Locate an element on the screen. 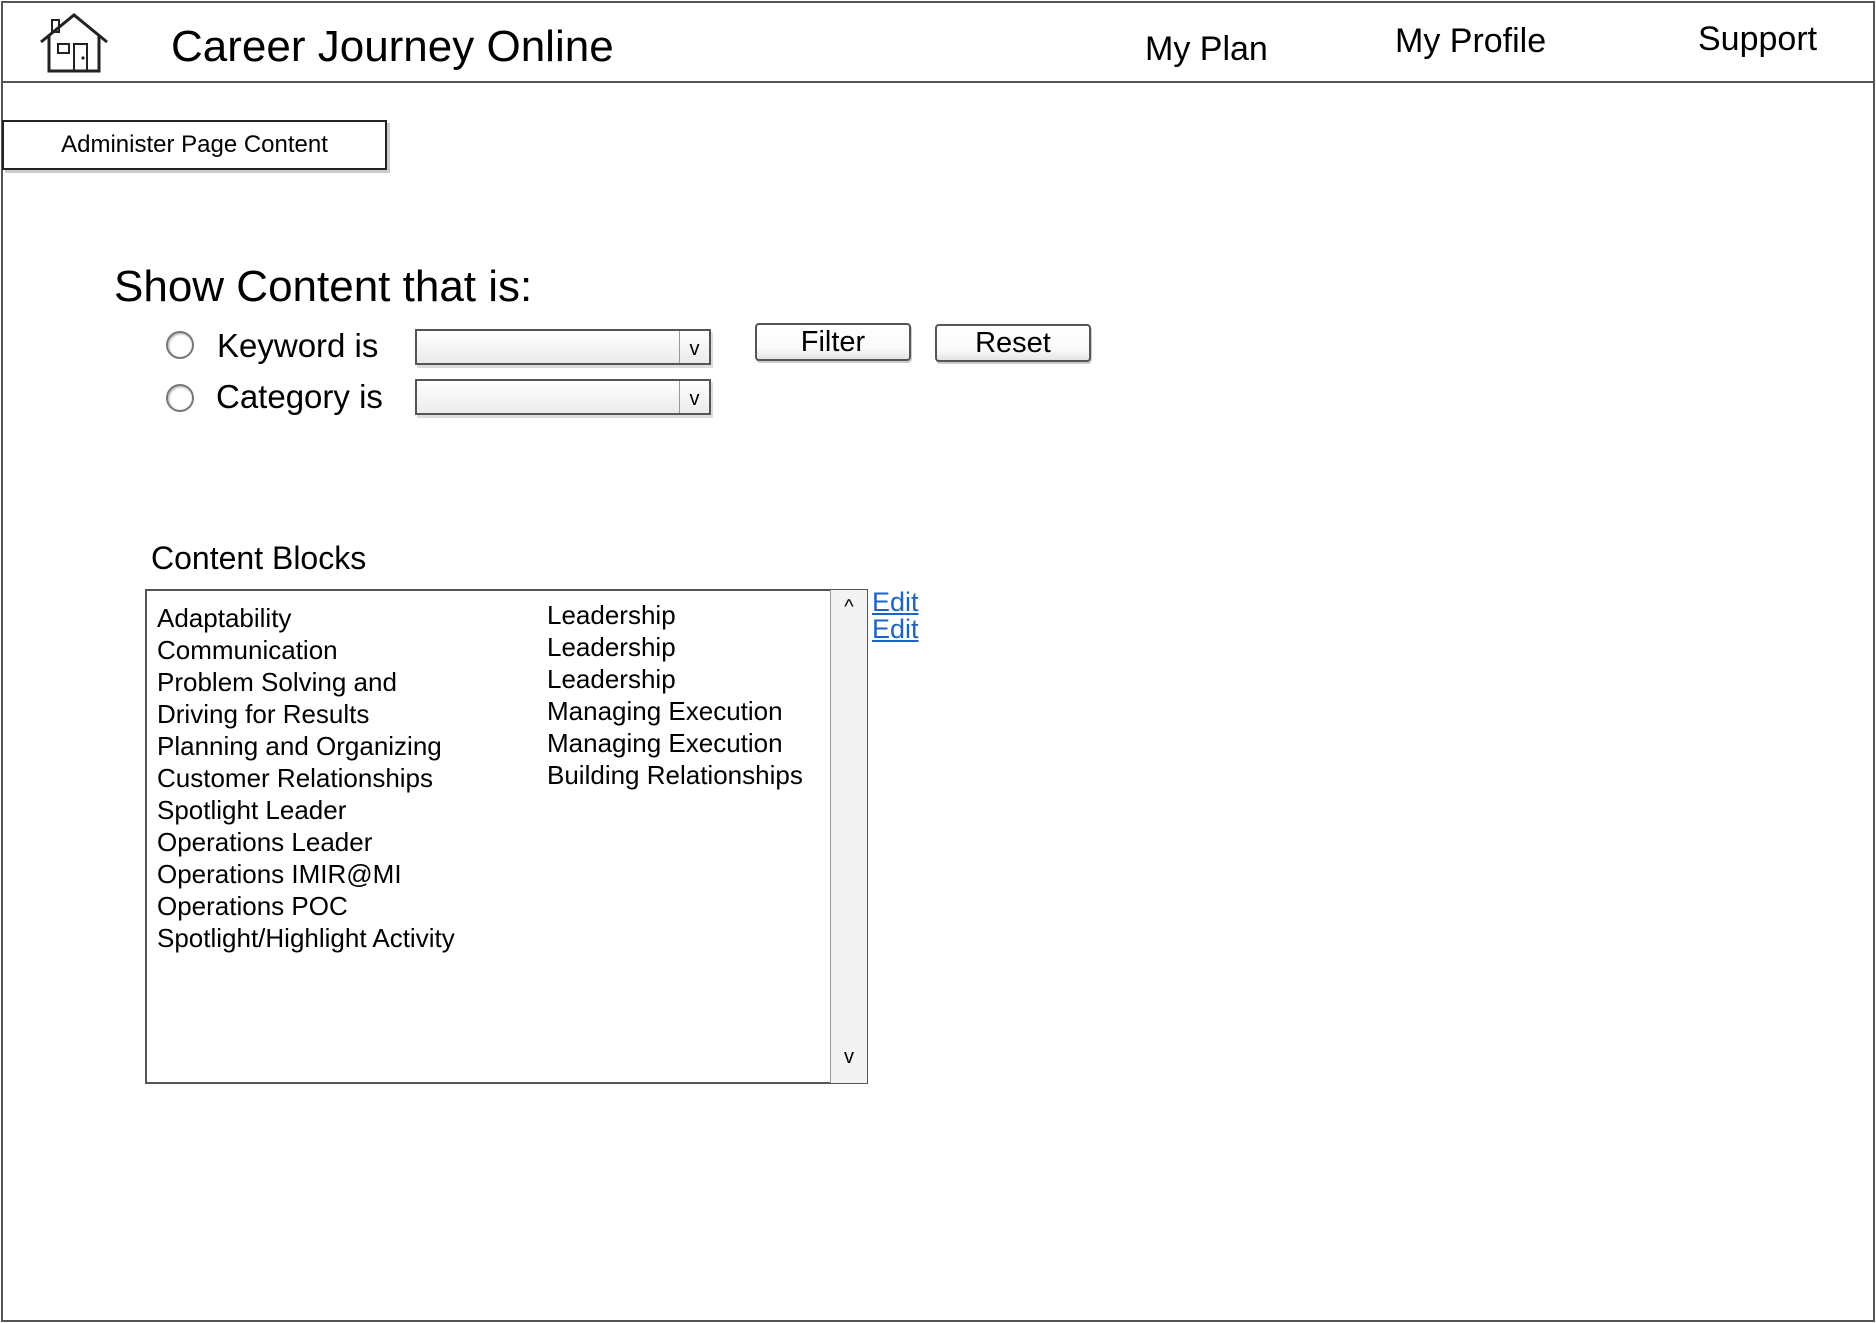 This screenshot has height=1323, width=1876. nav-support: Support is located at coordinates (1757, 39).